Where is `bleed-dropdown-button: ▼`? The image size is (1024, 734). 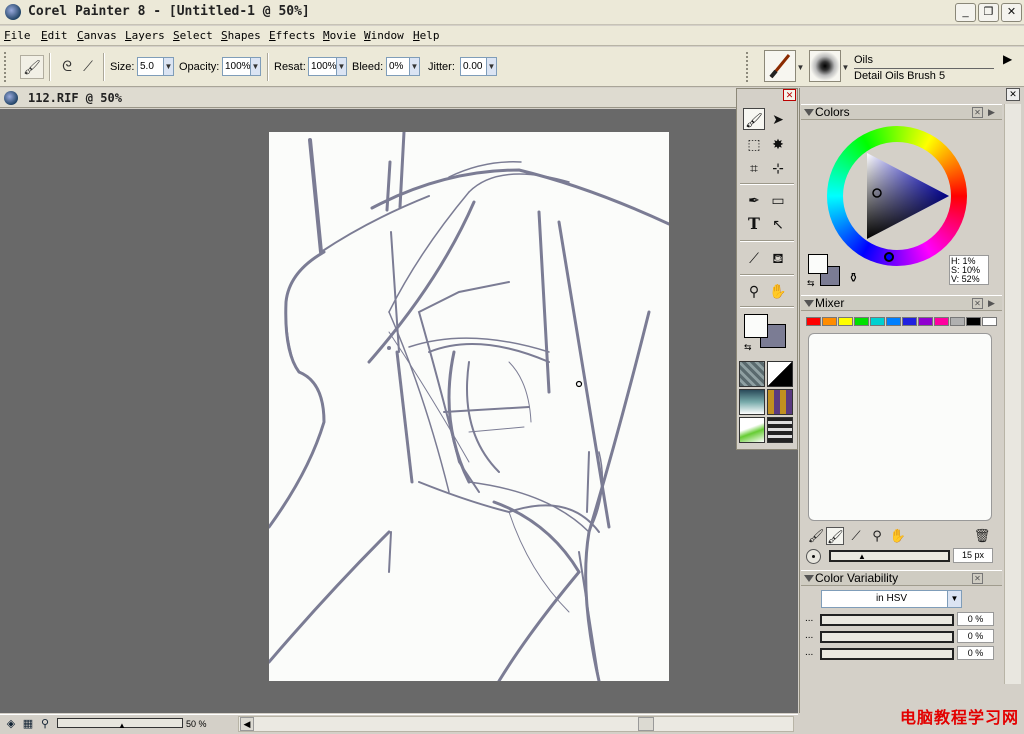 bleed-dropdown-button: ▼ is located at coordinates (414, 66).